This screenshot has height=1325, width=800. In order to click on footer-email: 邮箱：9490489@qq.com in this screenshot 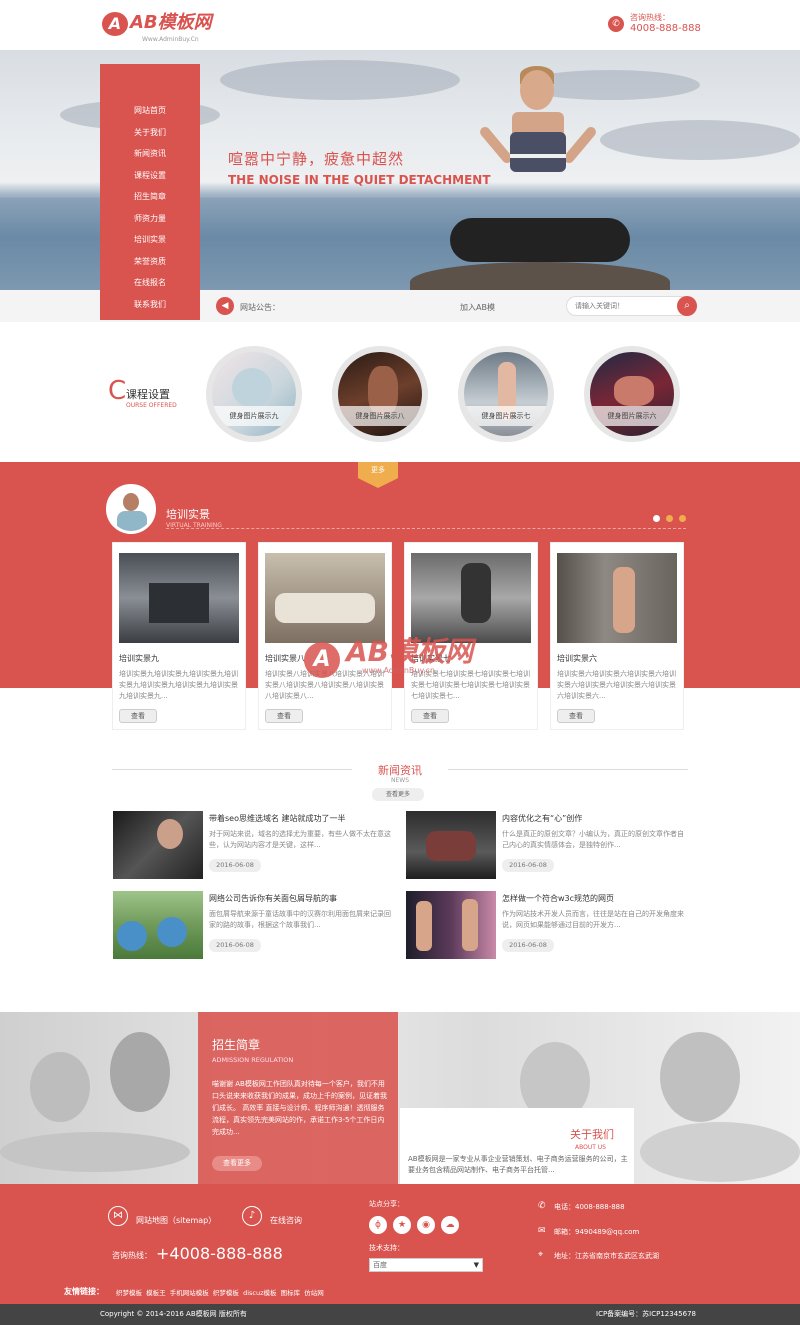, I will do `click(596, 1232)`.